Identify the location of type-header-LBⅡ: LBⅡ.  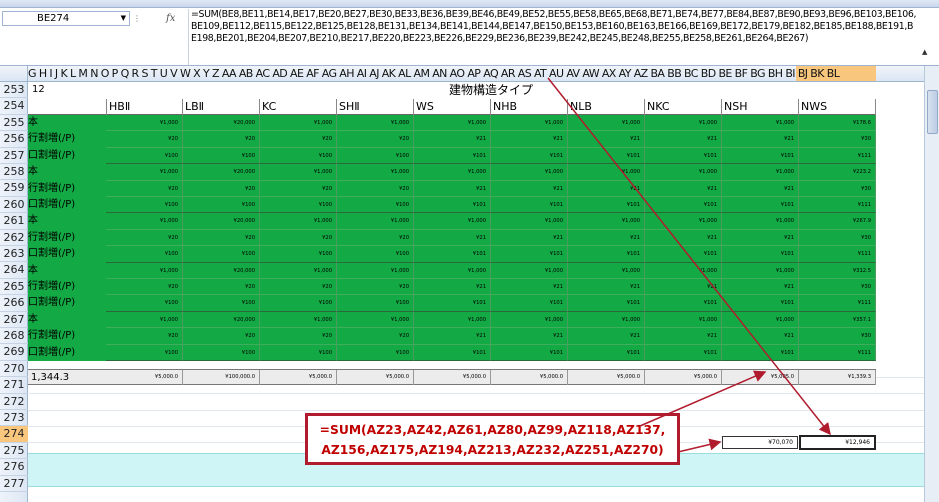
(221, 107).